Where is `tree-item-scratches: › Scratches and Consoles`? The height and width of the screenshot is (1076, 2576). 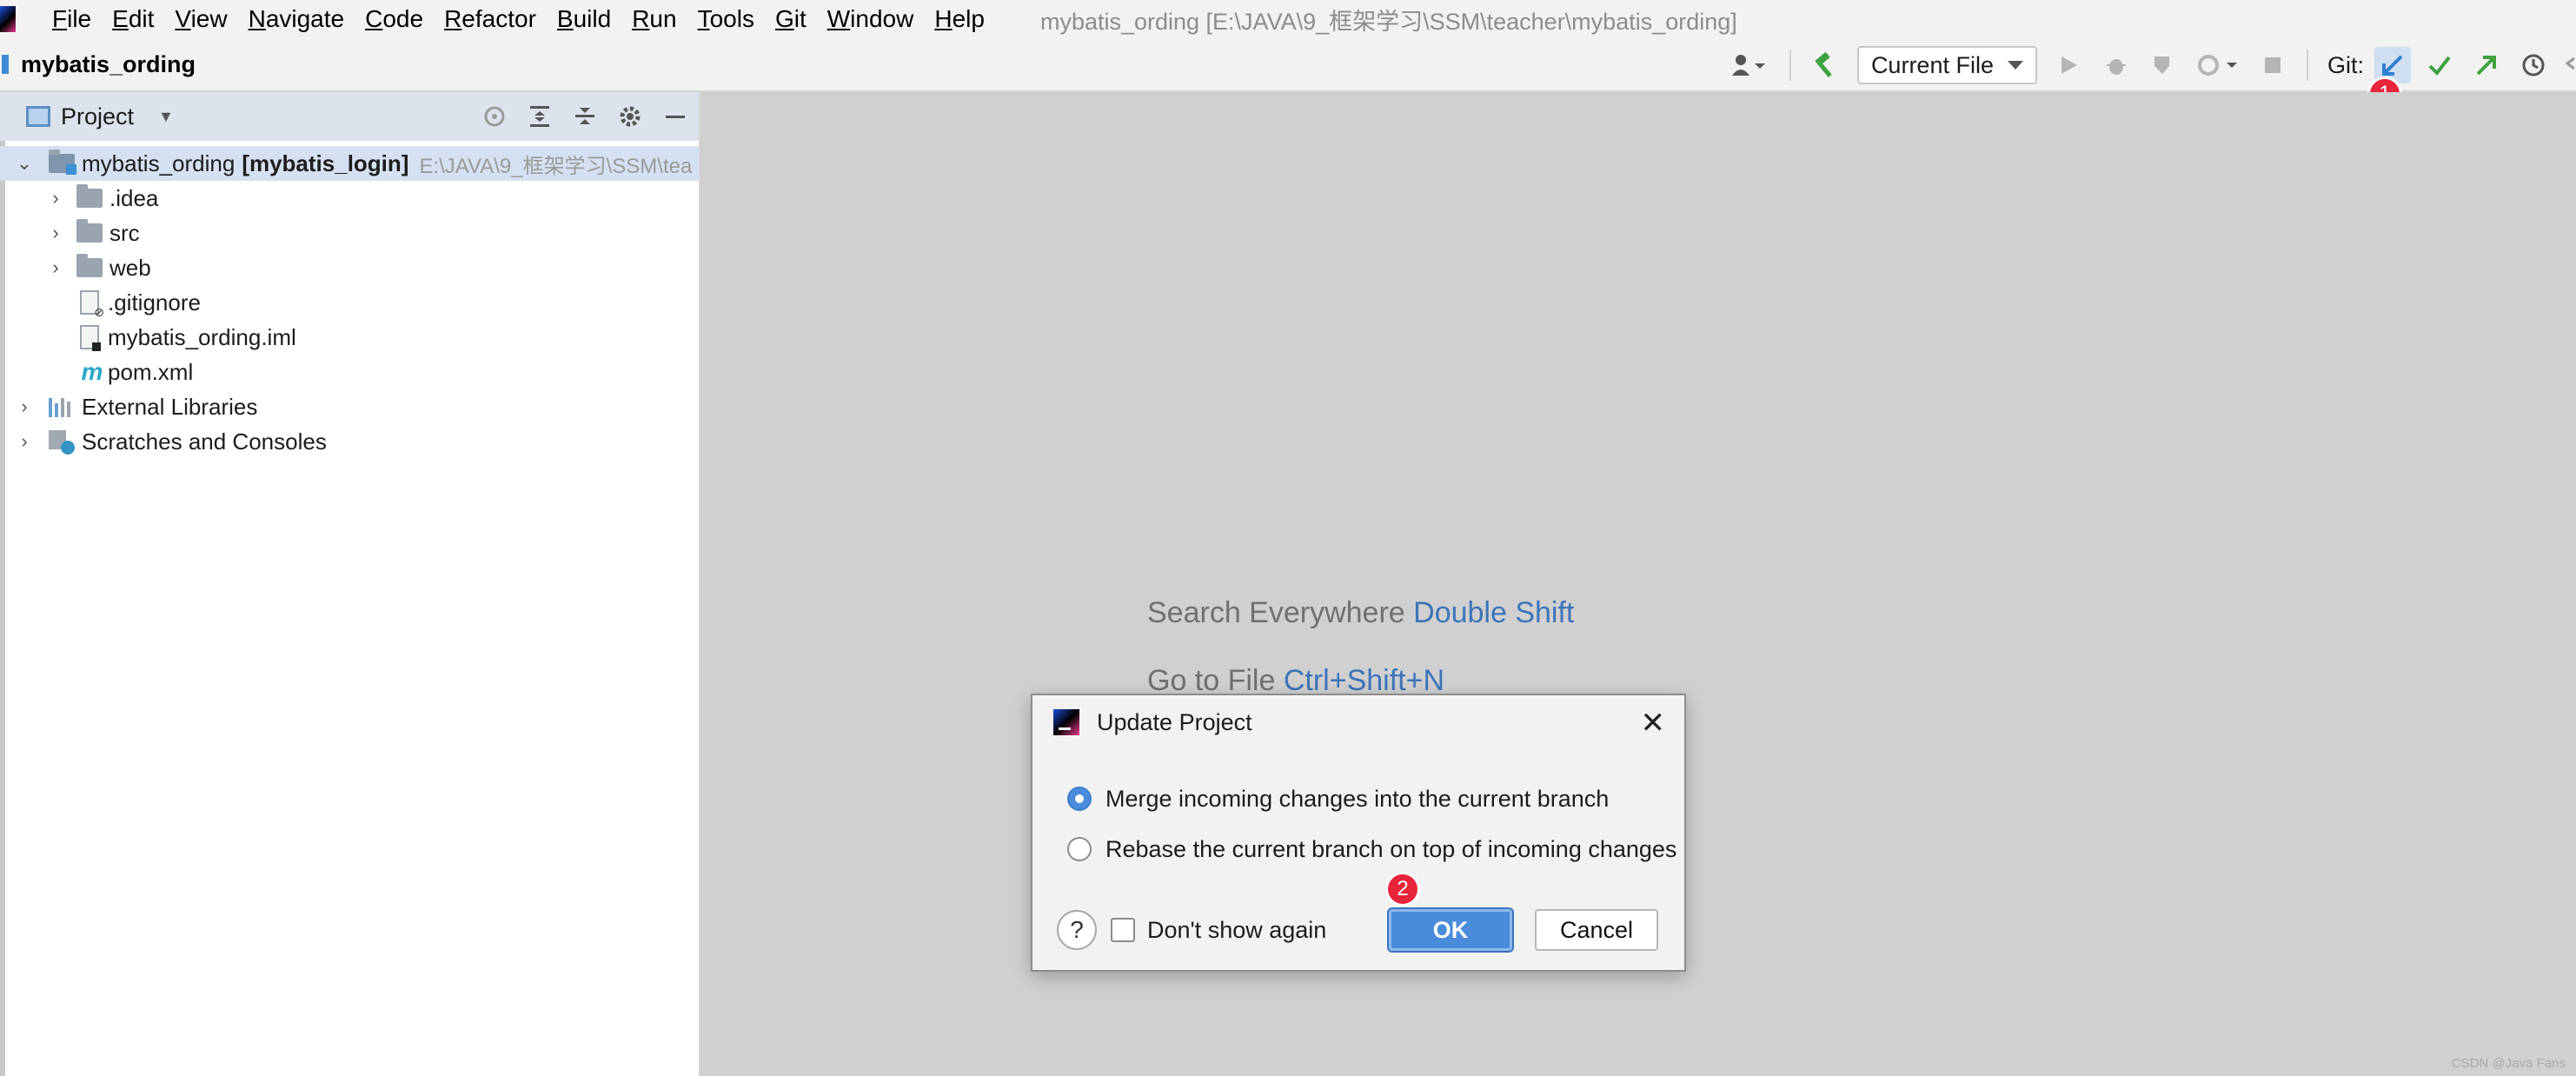
tree-item-scratches: › Scratches and Consoles is located at coordinates (349, 442).